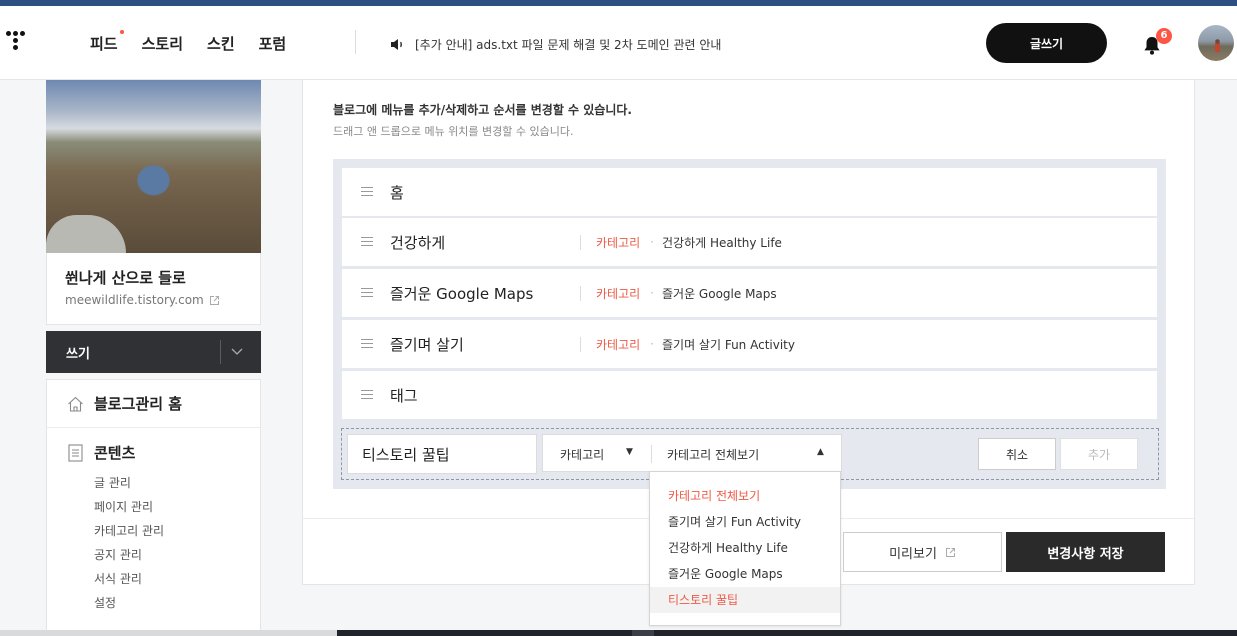 The width and height of the screenshot is (1237, 636). I want to click on sidebar-item-categories: 카테고리 관리, so click(177, 531).